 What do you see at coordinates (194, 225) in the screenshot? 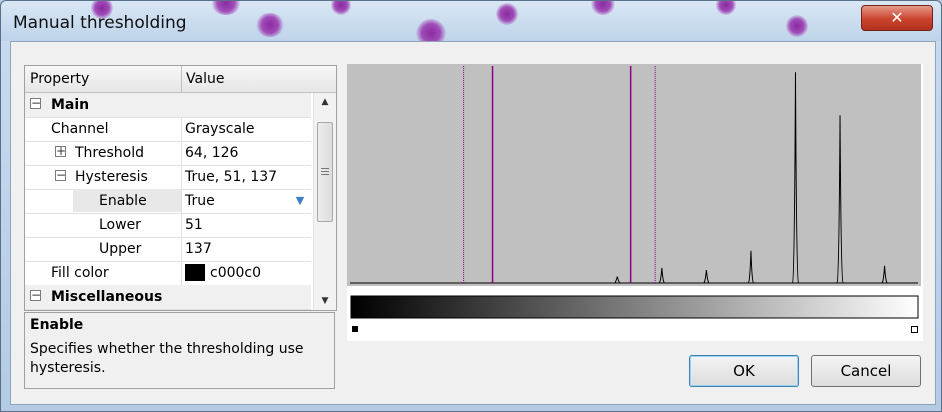
I see `property-value: 51` at bounding box center [194, 225].